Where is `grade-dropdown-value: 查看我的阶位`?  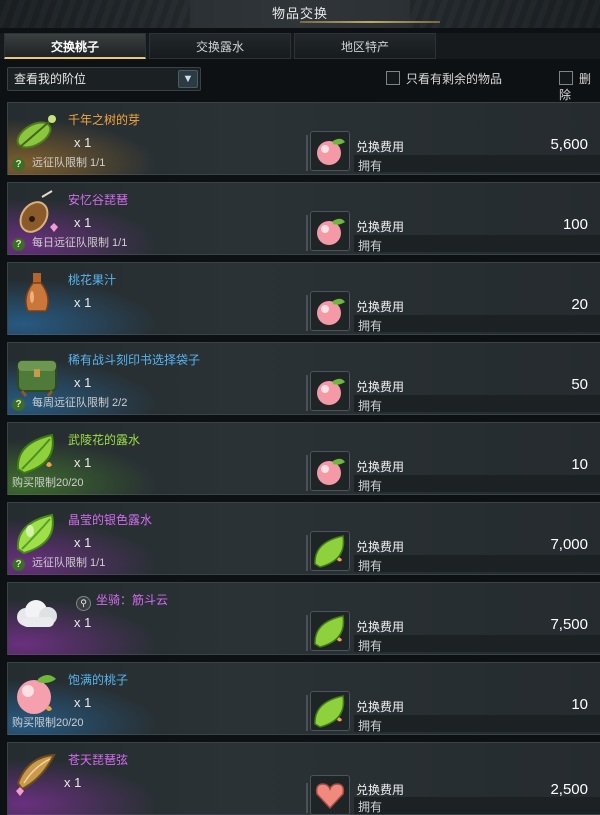
grade-dropdown-value: 查看我的阶位 is located at coordinates (50, 79).